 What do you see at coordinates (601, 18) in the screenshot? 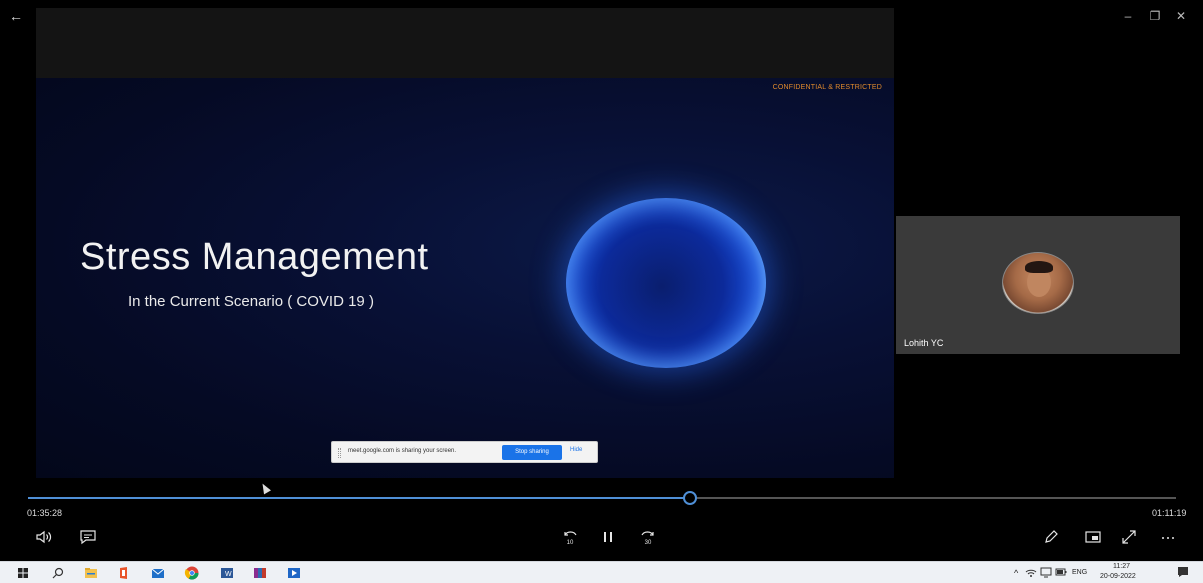
I see `window-titlebar: ← – ❐ ✕` at bounding box center [601, 18].